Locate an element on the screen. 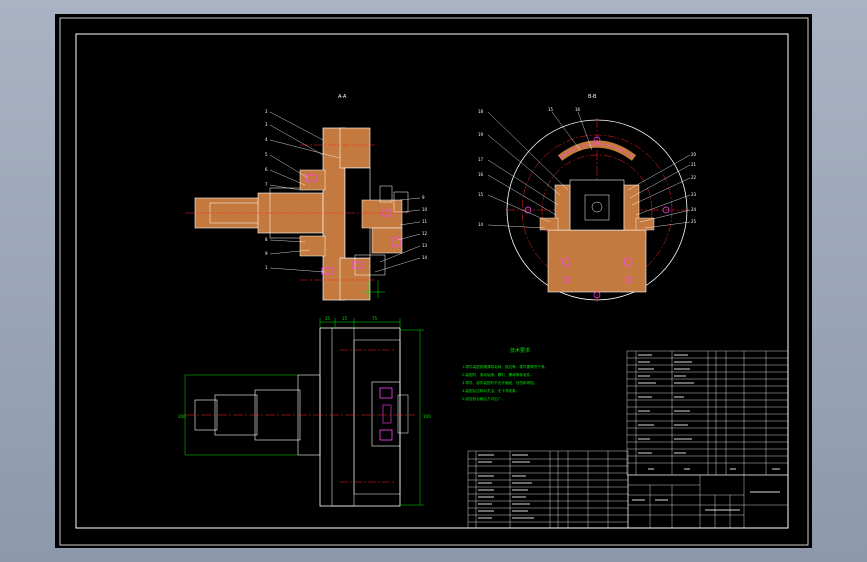  svg-text: 23 is located at coordinates (694, 194).